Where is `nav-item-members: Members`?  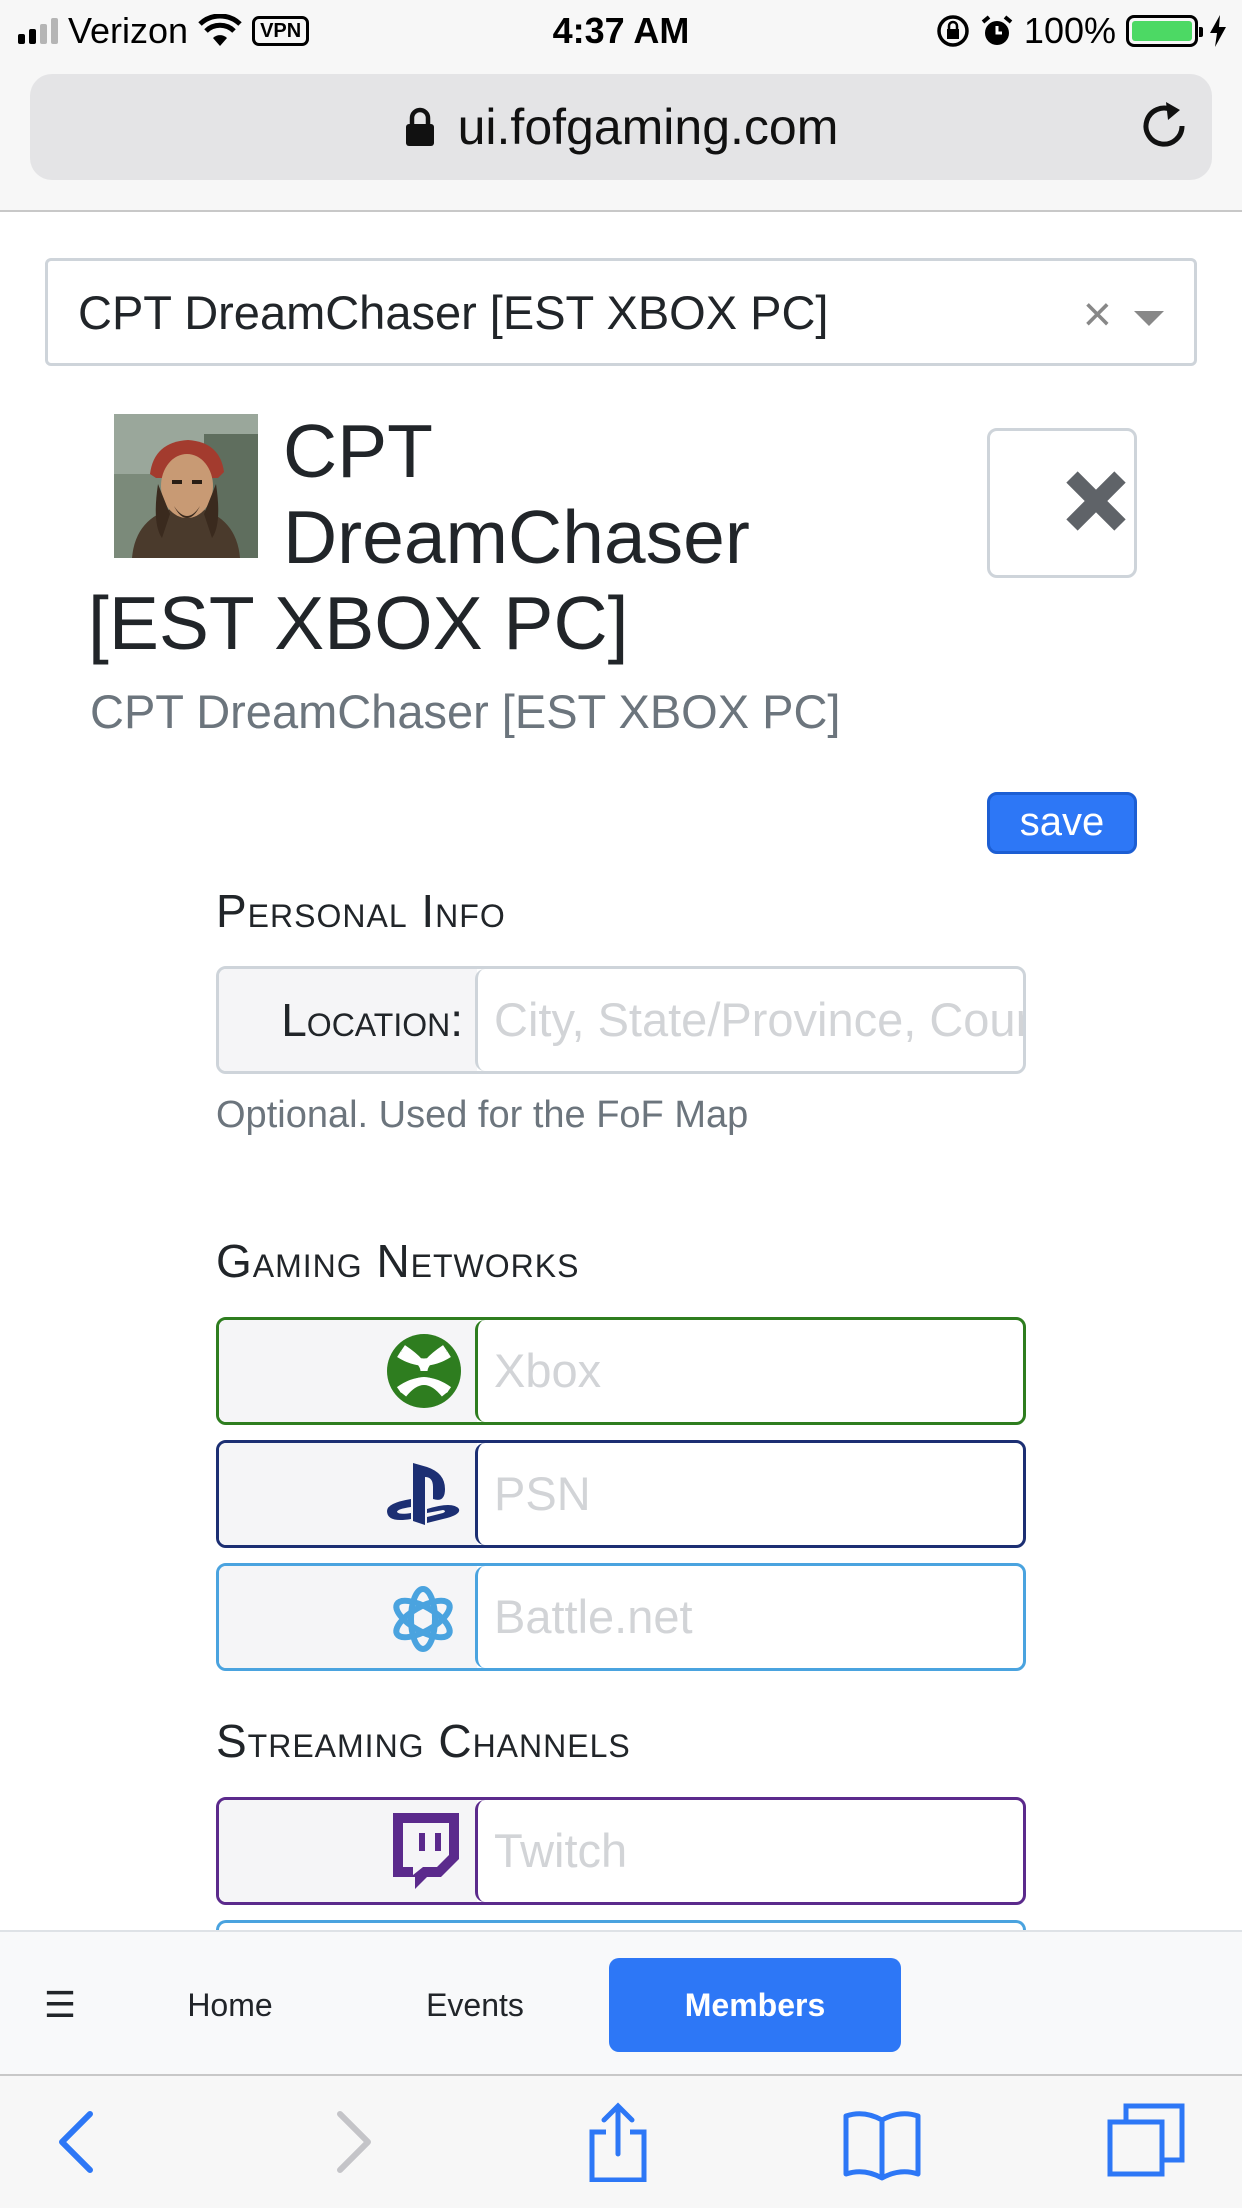 nav-item-members: Members is located at coordinates (755, 2005).